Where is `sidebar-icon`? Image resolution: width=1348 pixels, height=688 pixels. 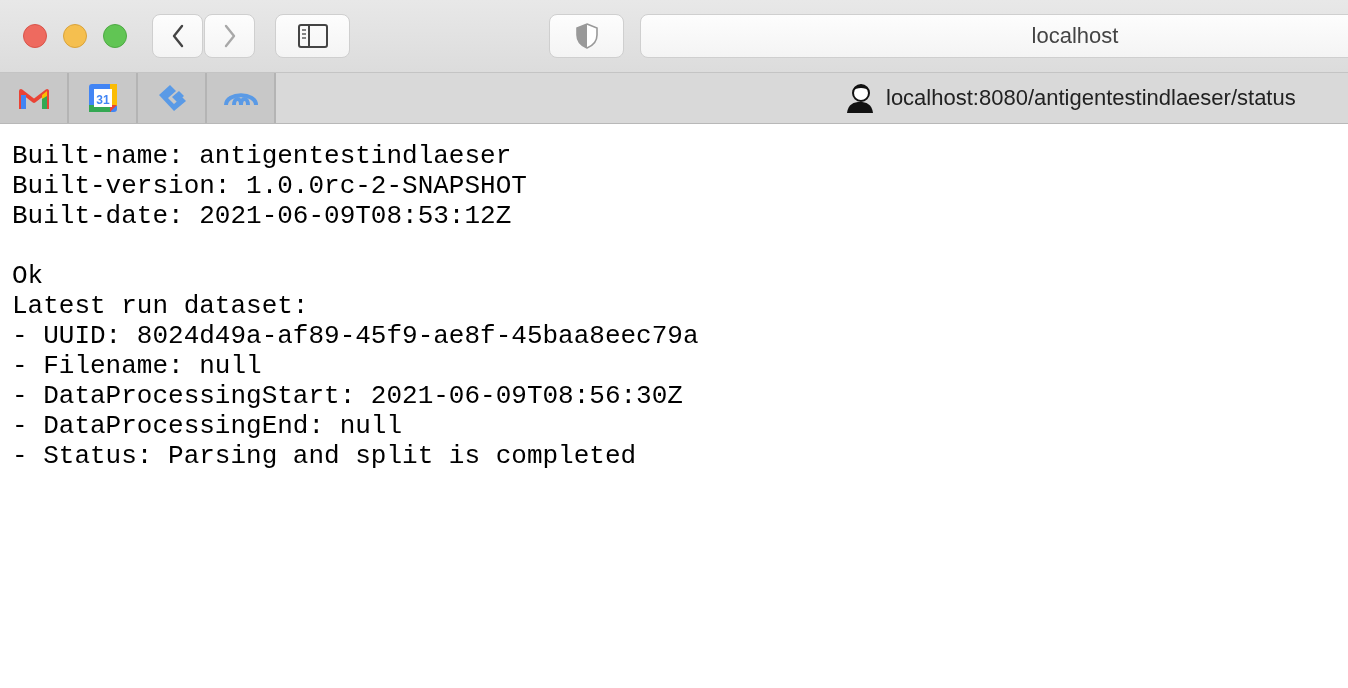 sidebar-icon is located at coordinates (312, 36).